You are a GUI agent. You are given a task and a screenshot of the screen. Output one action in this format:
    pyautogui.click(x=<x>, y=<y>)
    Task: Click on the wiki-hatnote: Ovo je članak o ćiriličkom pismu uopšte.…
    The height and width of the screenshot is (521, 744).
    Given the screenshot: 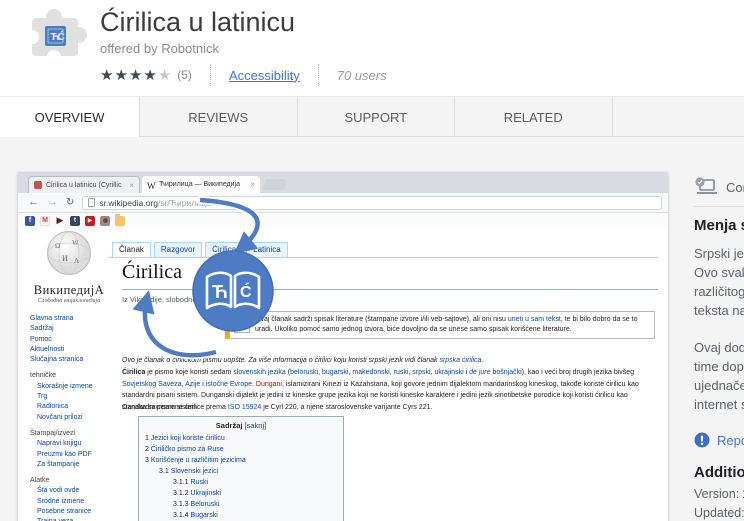 What is the action you would take?
    pyautogui.click(x=303, y=360)
    